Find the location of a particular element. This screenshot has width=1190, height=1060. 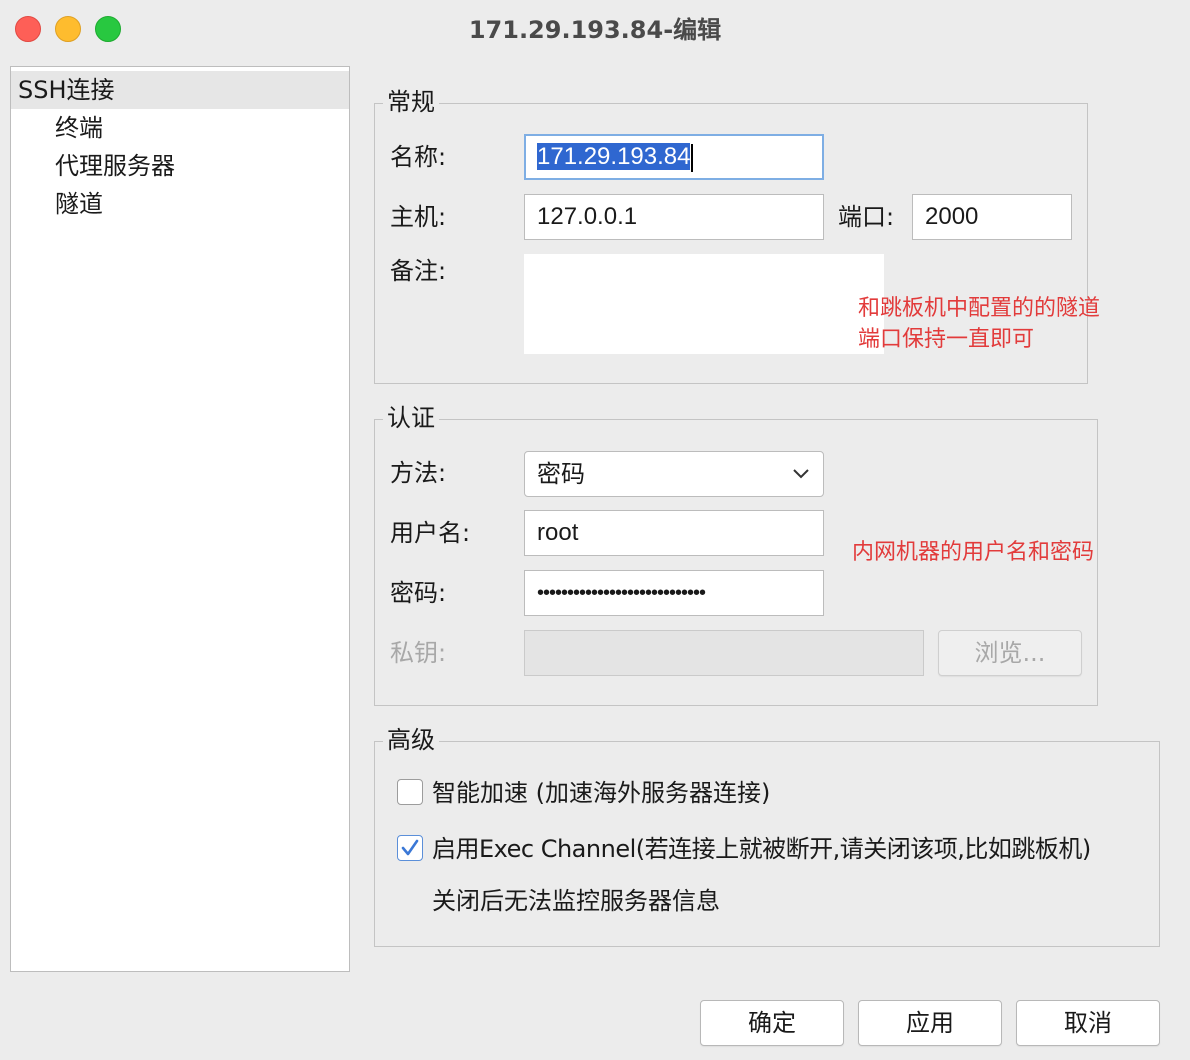

auth-legend: 认证 is located at coordinates (411, 418).